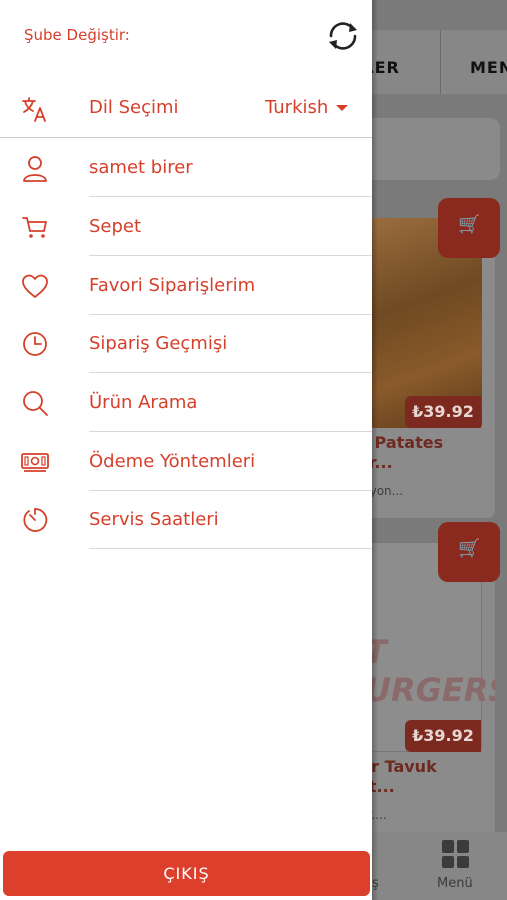  What do you see at coordinates (34, 109) in the screenshot?
I see `translate-icon` at bounding box center [34, 109].